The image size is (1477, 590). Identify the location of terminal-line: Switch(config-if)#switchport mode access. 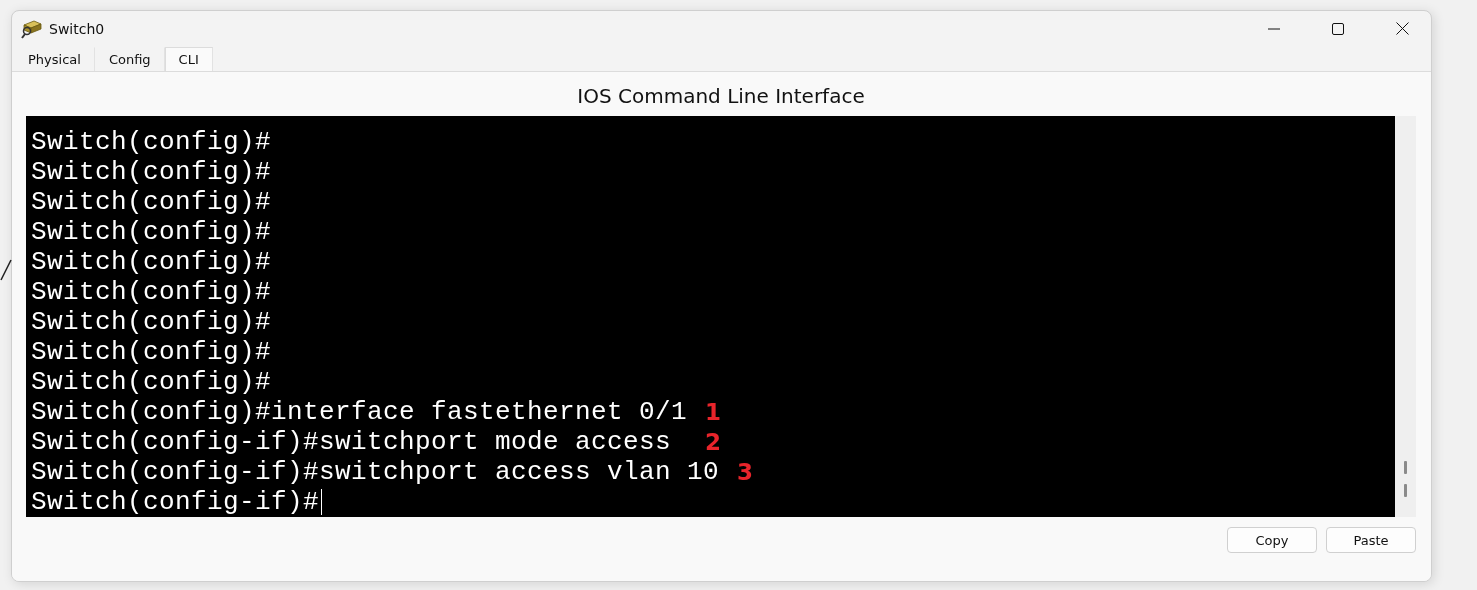
(352, 442).